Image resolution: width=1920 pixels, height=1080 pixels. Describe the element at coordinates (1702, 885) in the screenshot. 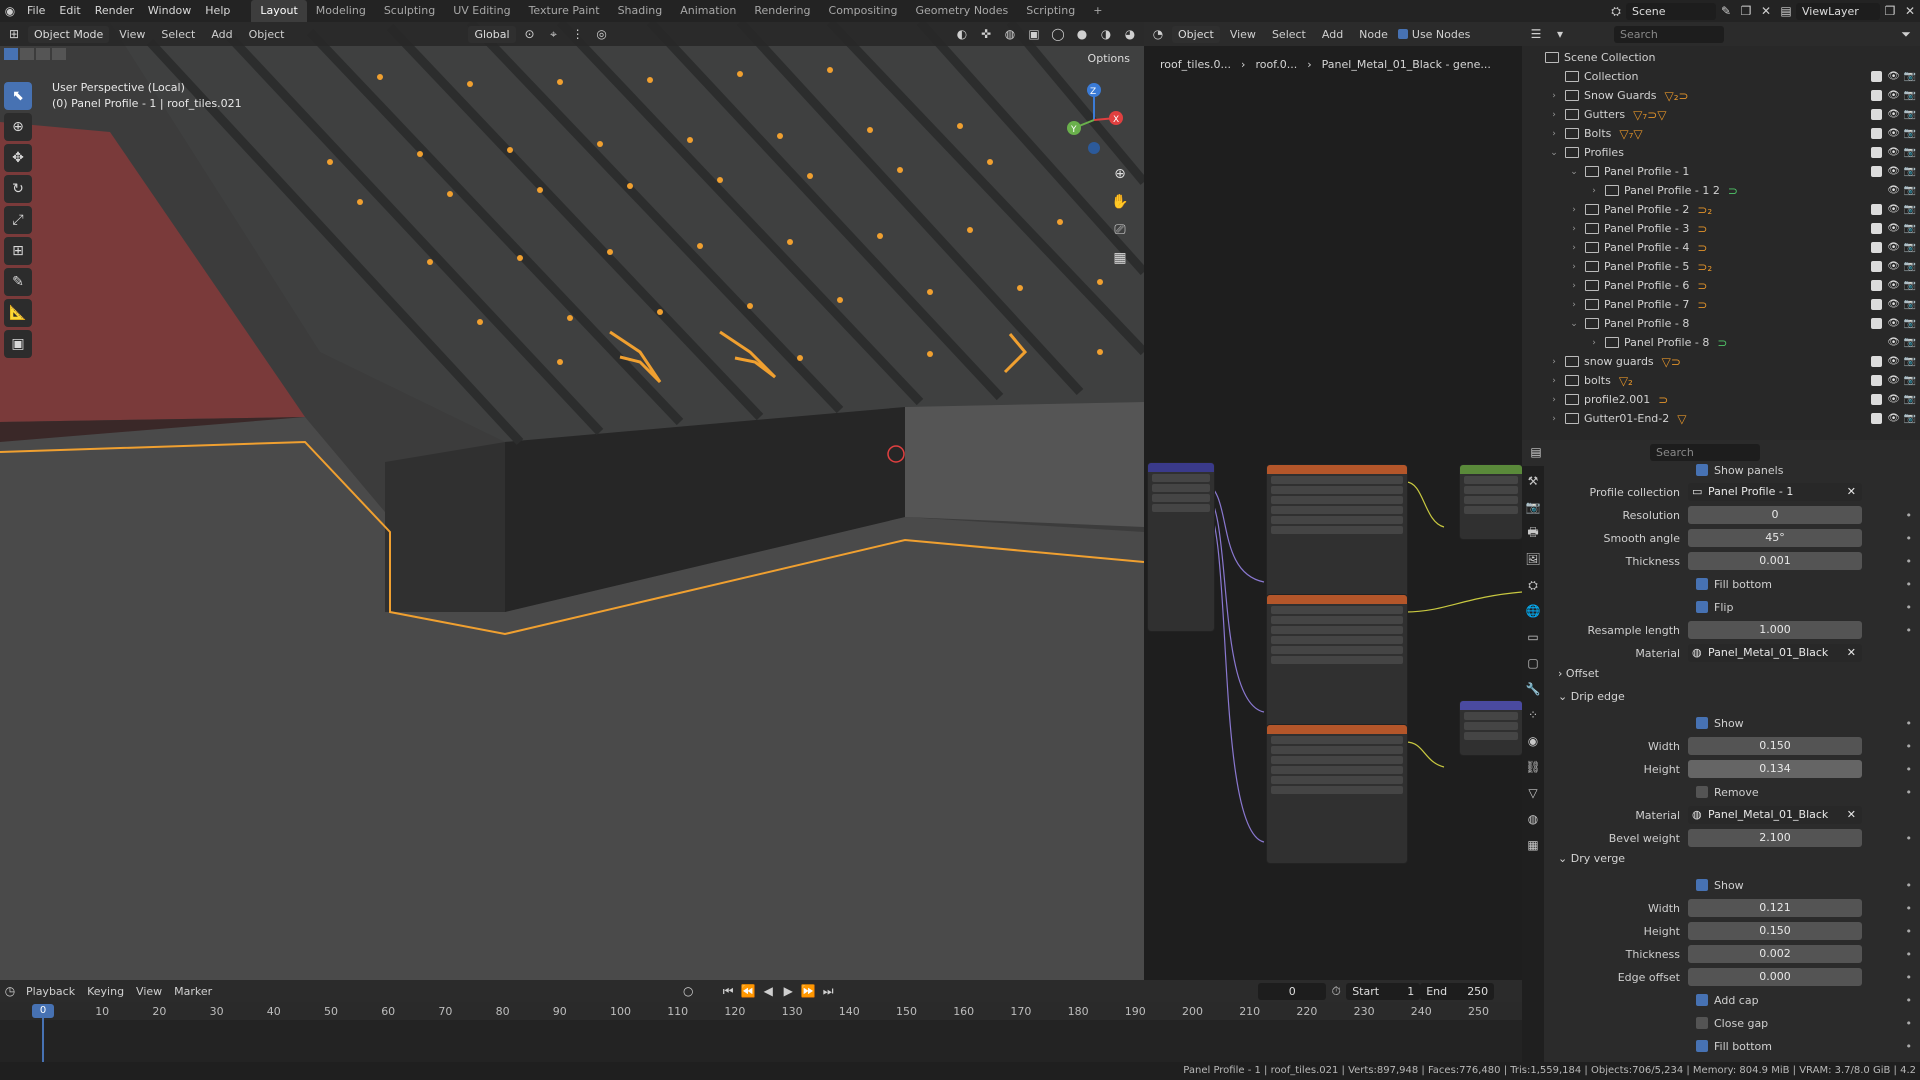

I see `verge-show-checkbox` at that location.